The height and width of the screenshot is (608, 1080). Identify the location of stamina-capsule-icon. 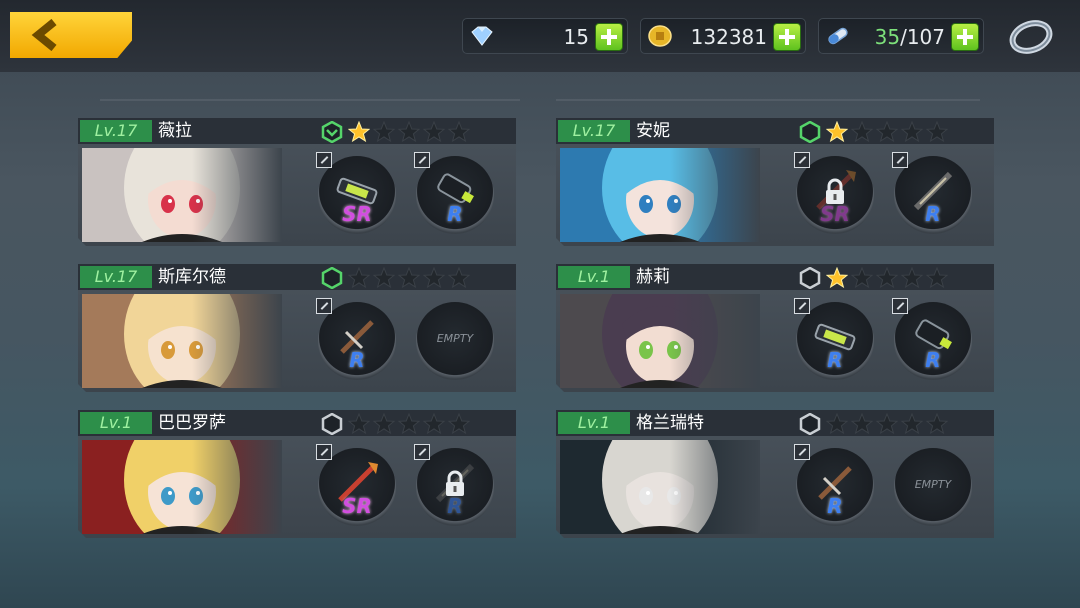
(838, 36).